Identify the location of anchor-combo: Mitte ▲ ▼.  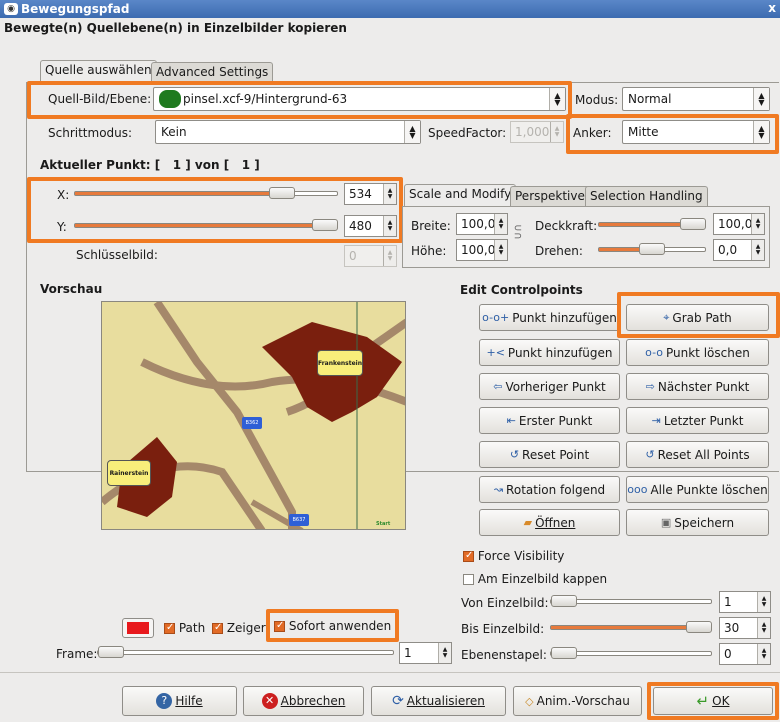
(696, 132).